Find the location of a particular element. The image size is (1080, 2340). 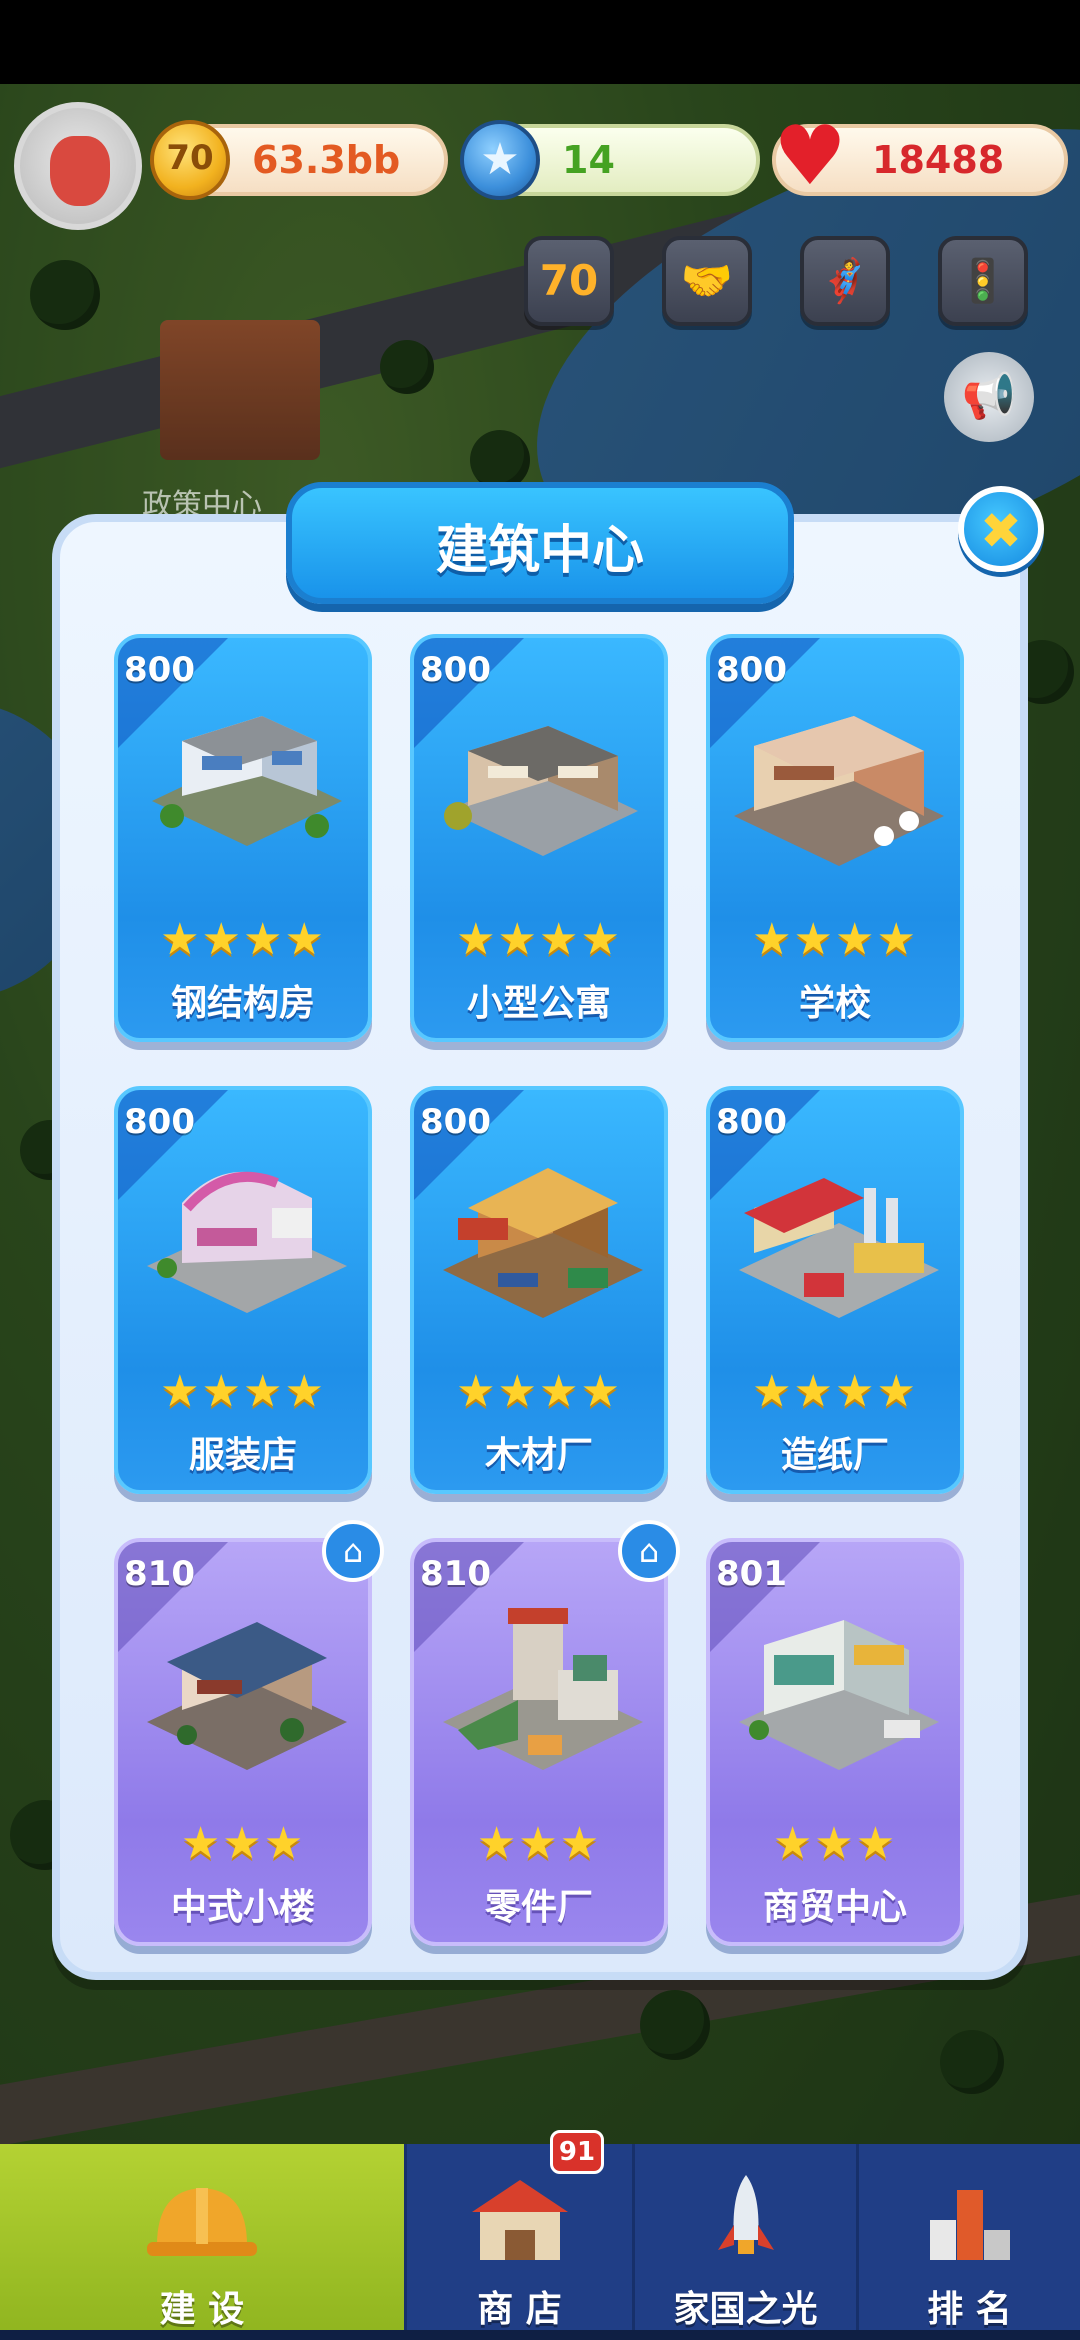

building-level: 801 is located at coordinates (751, 1574).